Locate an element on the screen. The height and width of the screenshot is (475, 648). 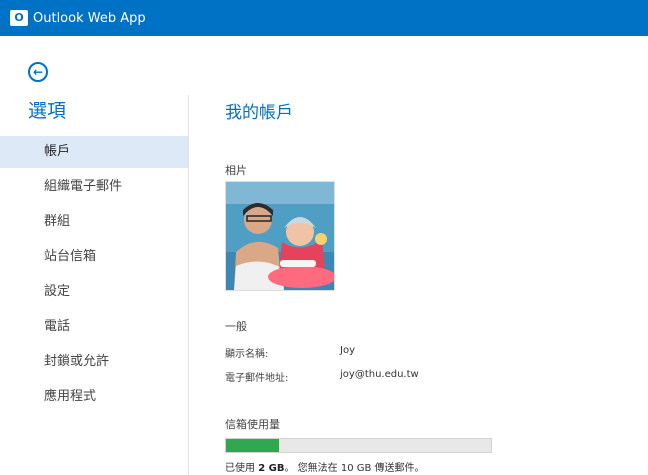
sidebar-item-block-or-allow: 封鎖或允許 is located at coordinates (94, 362).